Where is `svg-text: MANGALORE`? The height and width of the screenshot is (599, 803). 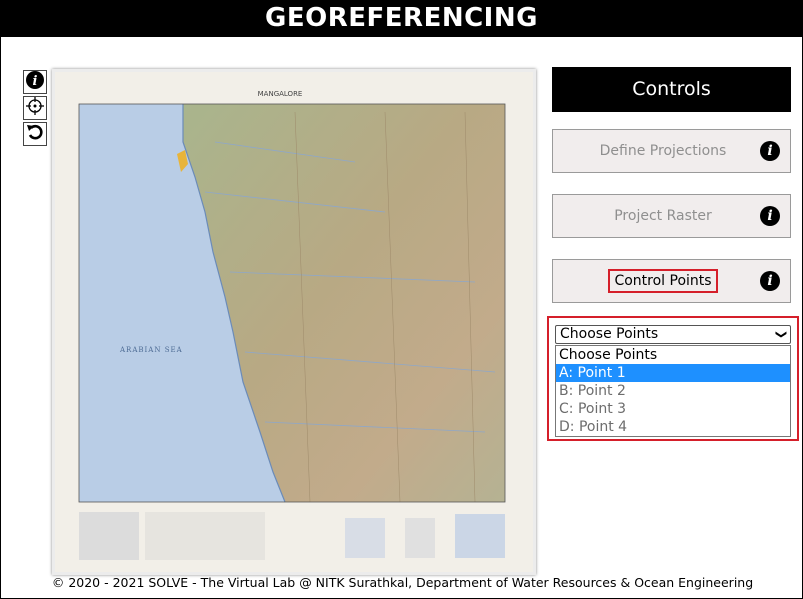 svg-text: MANGALORE is located at coordinates (280, 94).